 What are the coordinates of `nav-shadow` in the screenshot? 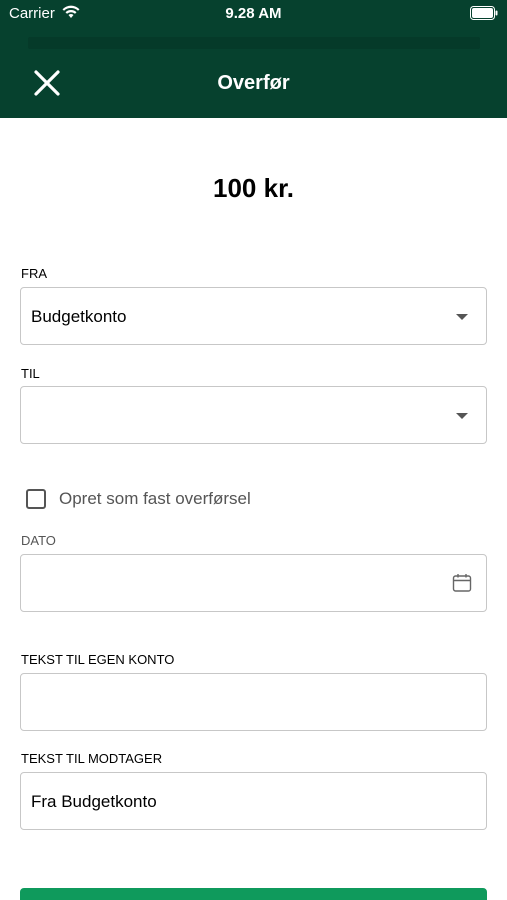 It's located at (254, 43).